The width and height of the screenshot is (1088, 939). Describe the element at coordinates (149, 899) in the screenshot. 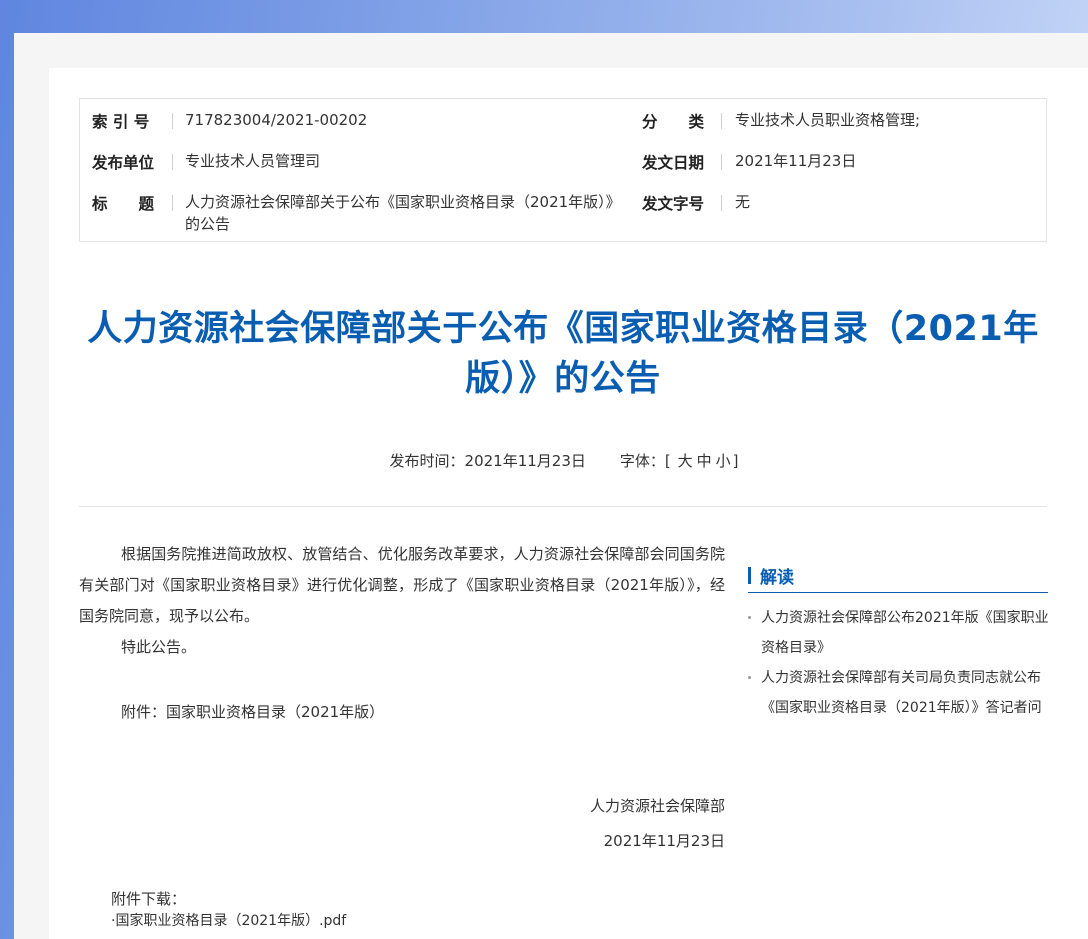

I see `attachment-download-title: 附件下载：` at that location.